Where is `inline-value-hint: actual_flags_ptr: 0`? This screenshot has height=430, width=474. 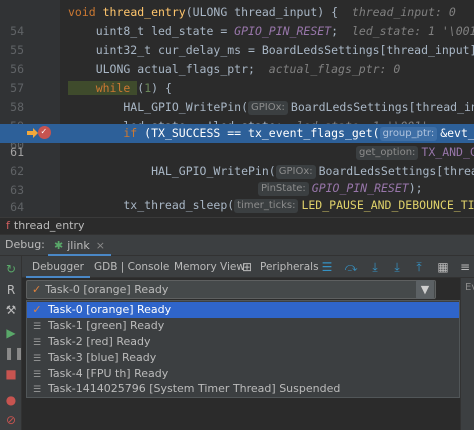 inline-value-hint: actual_flags_ptr: 0 is located at coordinates (327, 69).